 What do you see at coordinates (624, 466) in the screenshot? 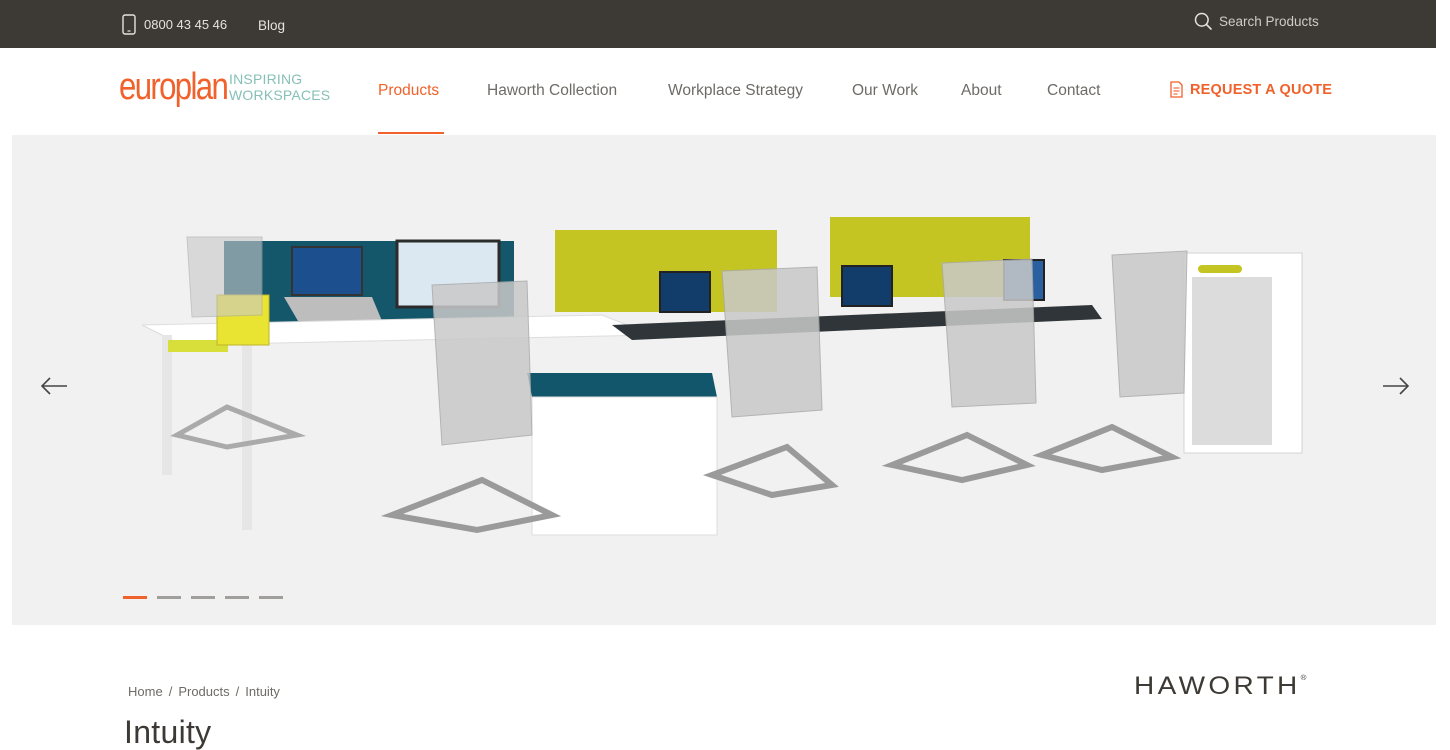
I see `storage-pedestal` at bounding box center [624, 466].